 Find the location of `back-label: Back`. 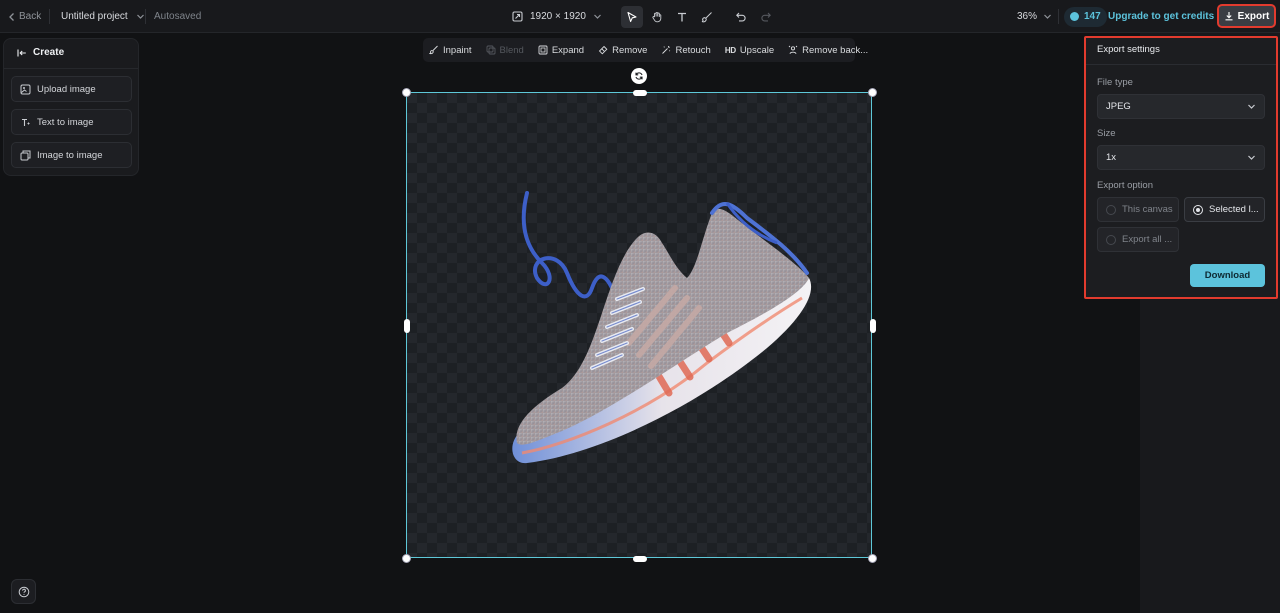

back-label: Back is located at coordinates (30, 16).